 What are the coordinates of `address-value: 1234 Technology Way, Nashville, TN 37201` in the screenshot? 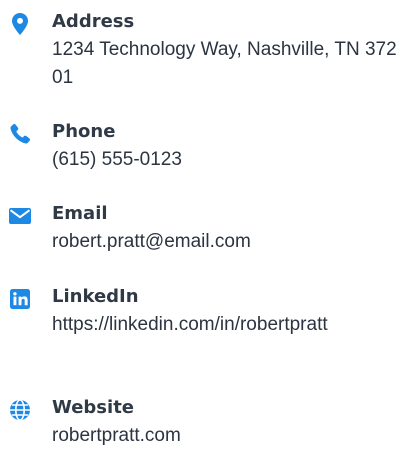 It's located at (224, 63).